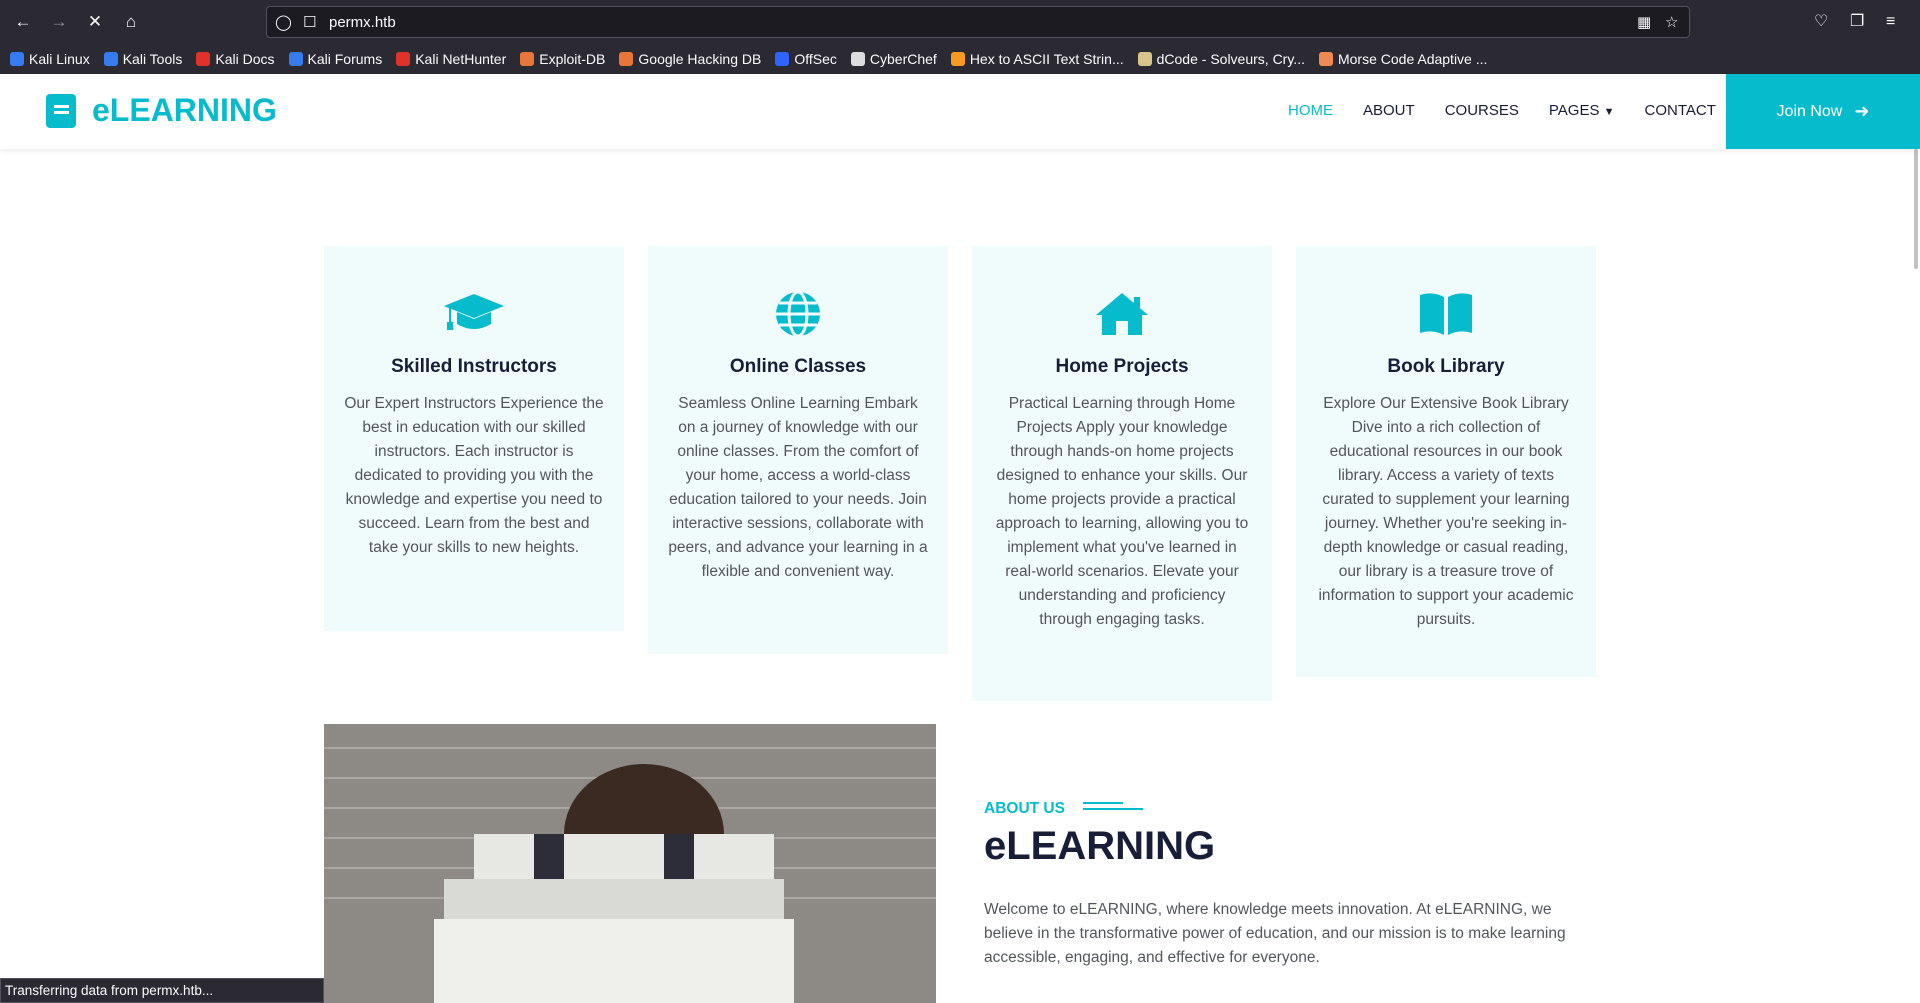 This screenshot has height=1003, width=1920. I want to click on url-text: permx.htb, so click(362, 22).